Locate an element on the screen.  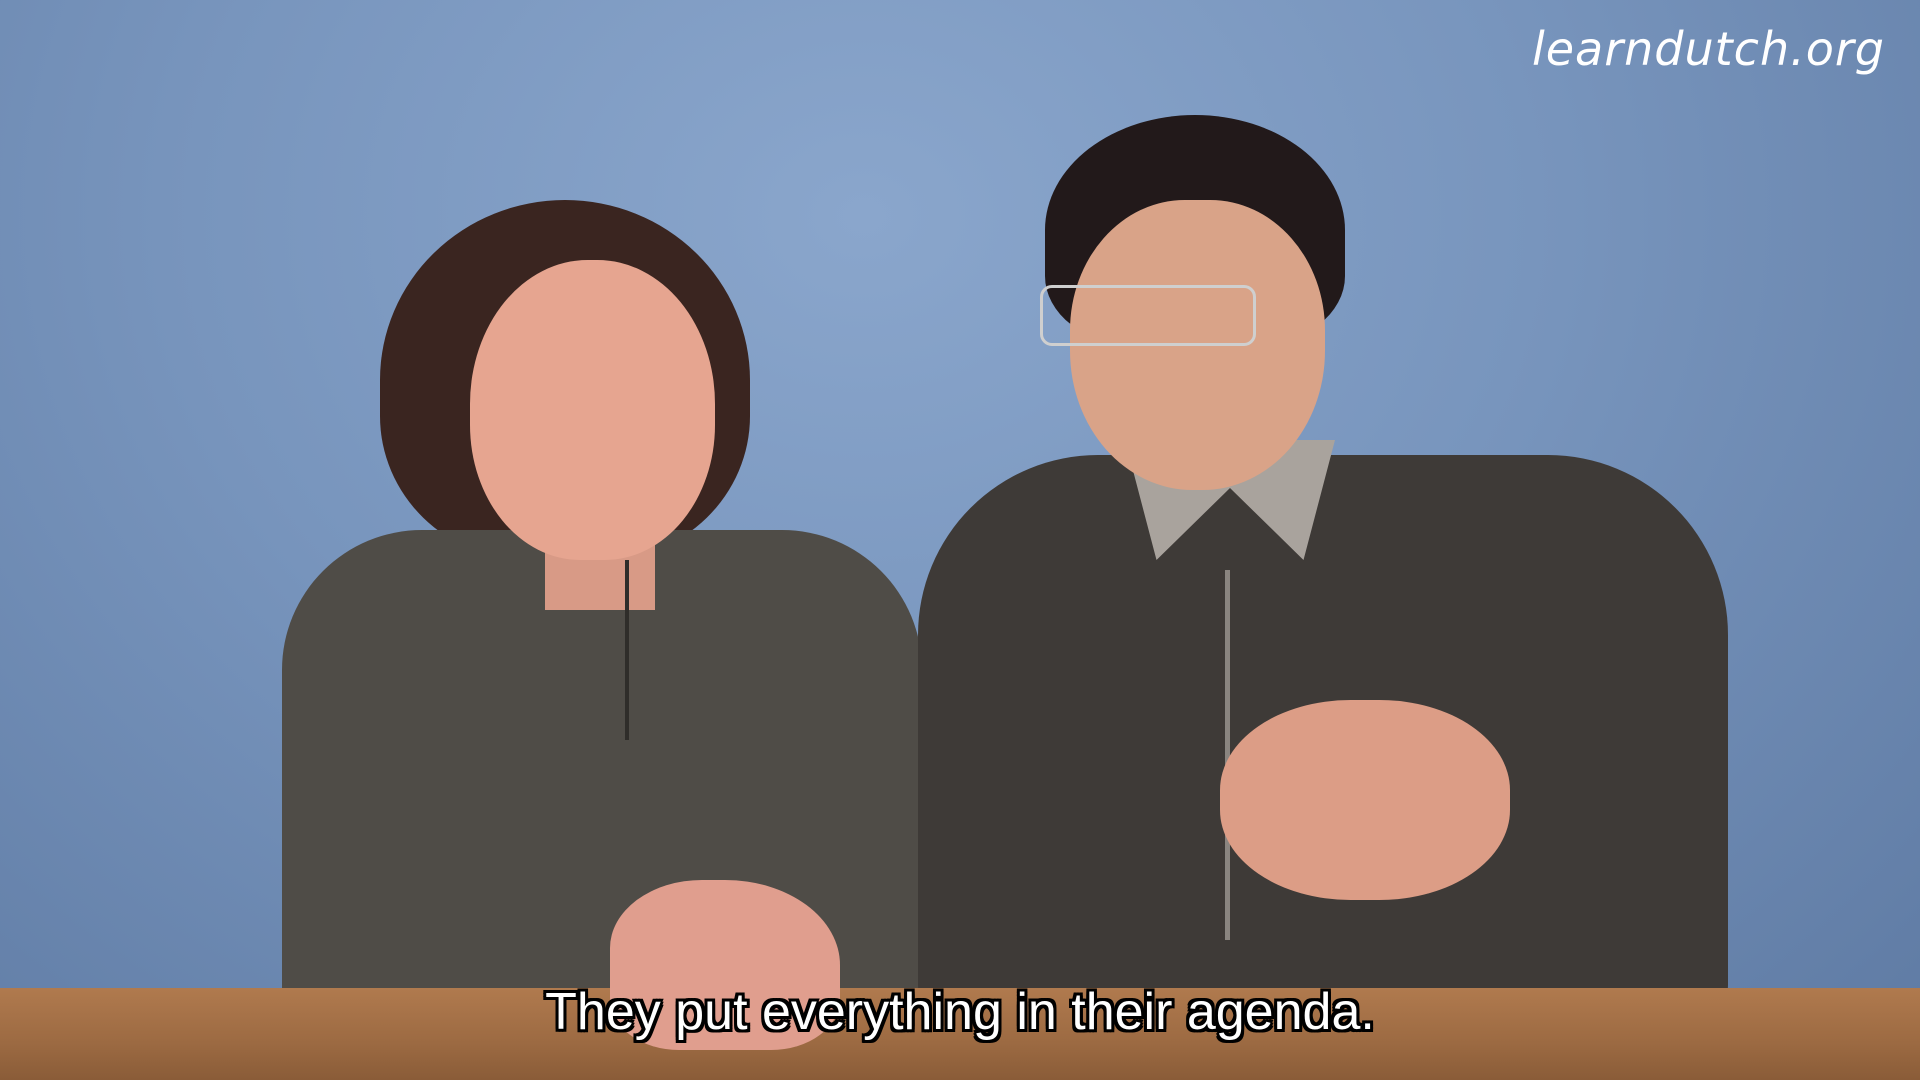
subtitle-caption: They put everything in their agenda. is located at coordinates (960, 1012).